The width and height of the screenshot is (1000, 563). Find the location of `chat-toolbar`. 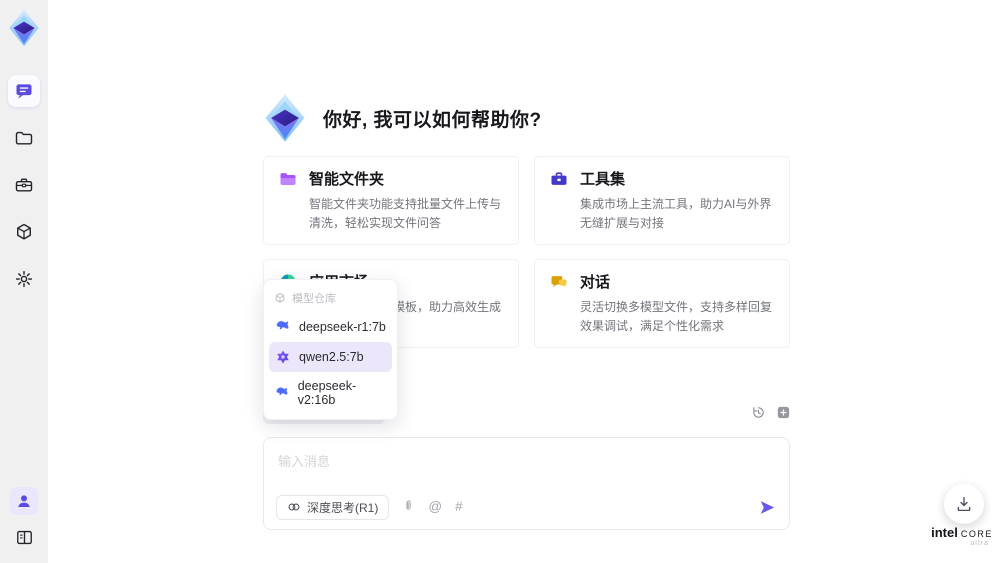

chat-toolbar is located at coordinates (770, 412).